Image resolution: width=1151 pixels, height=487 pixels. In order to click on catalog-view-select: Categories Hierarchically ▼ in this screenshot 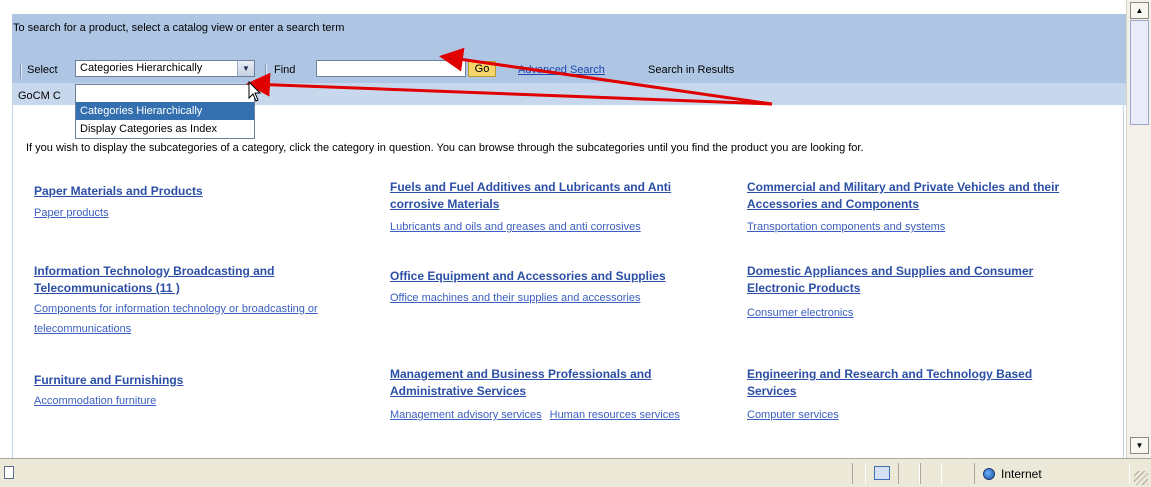, I will do `click(165, 68)`.